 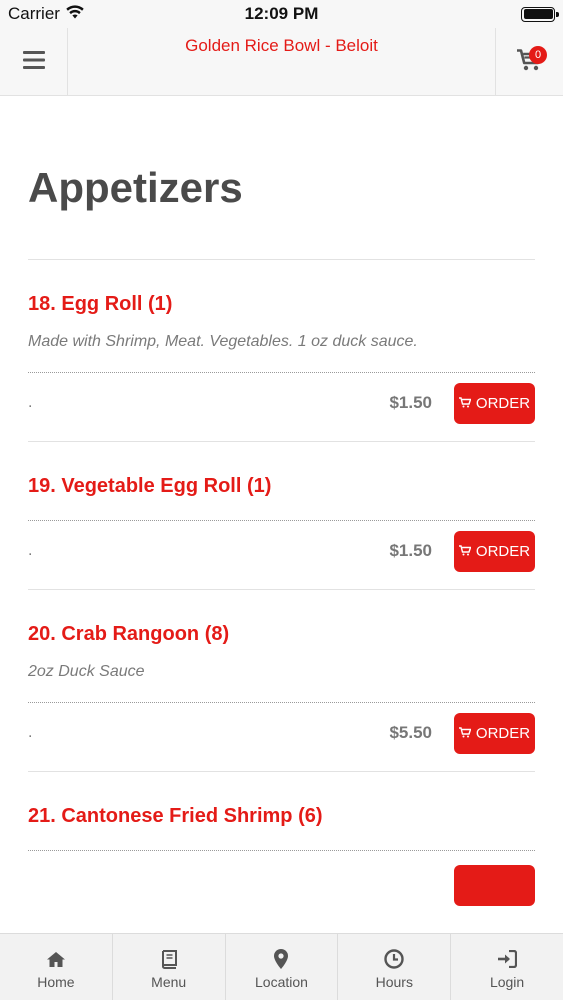 I want to click on tab-login: Login, so click(x=507, y=967).